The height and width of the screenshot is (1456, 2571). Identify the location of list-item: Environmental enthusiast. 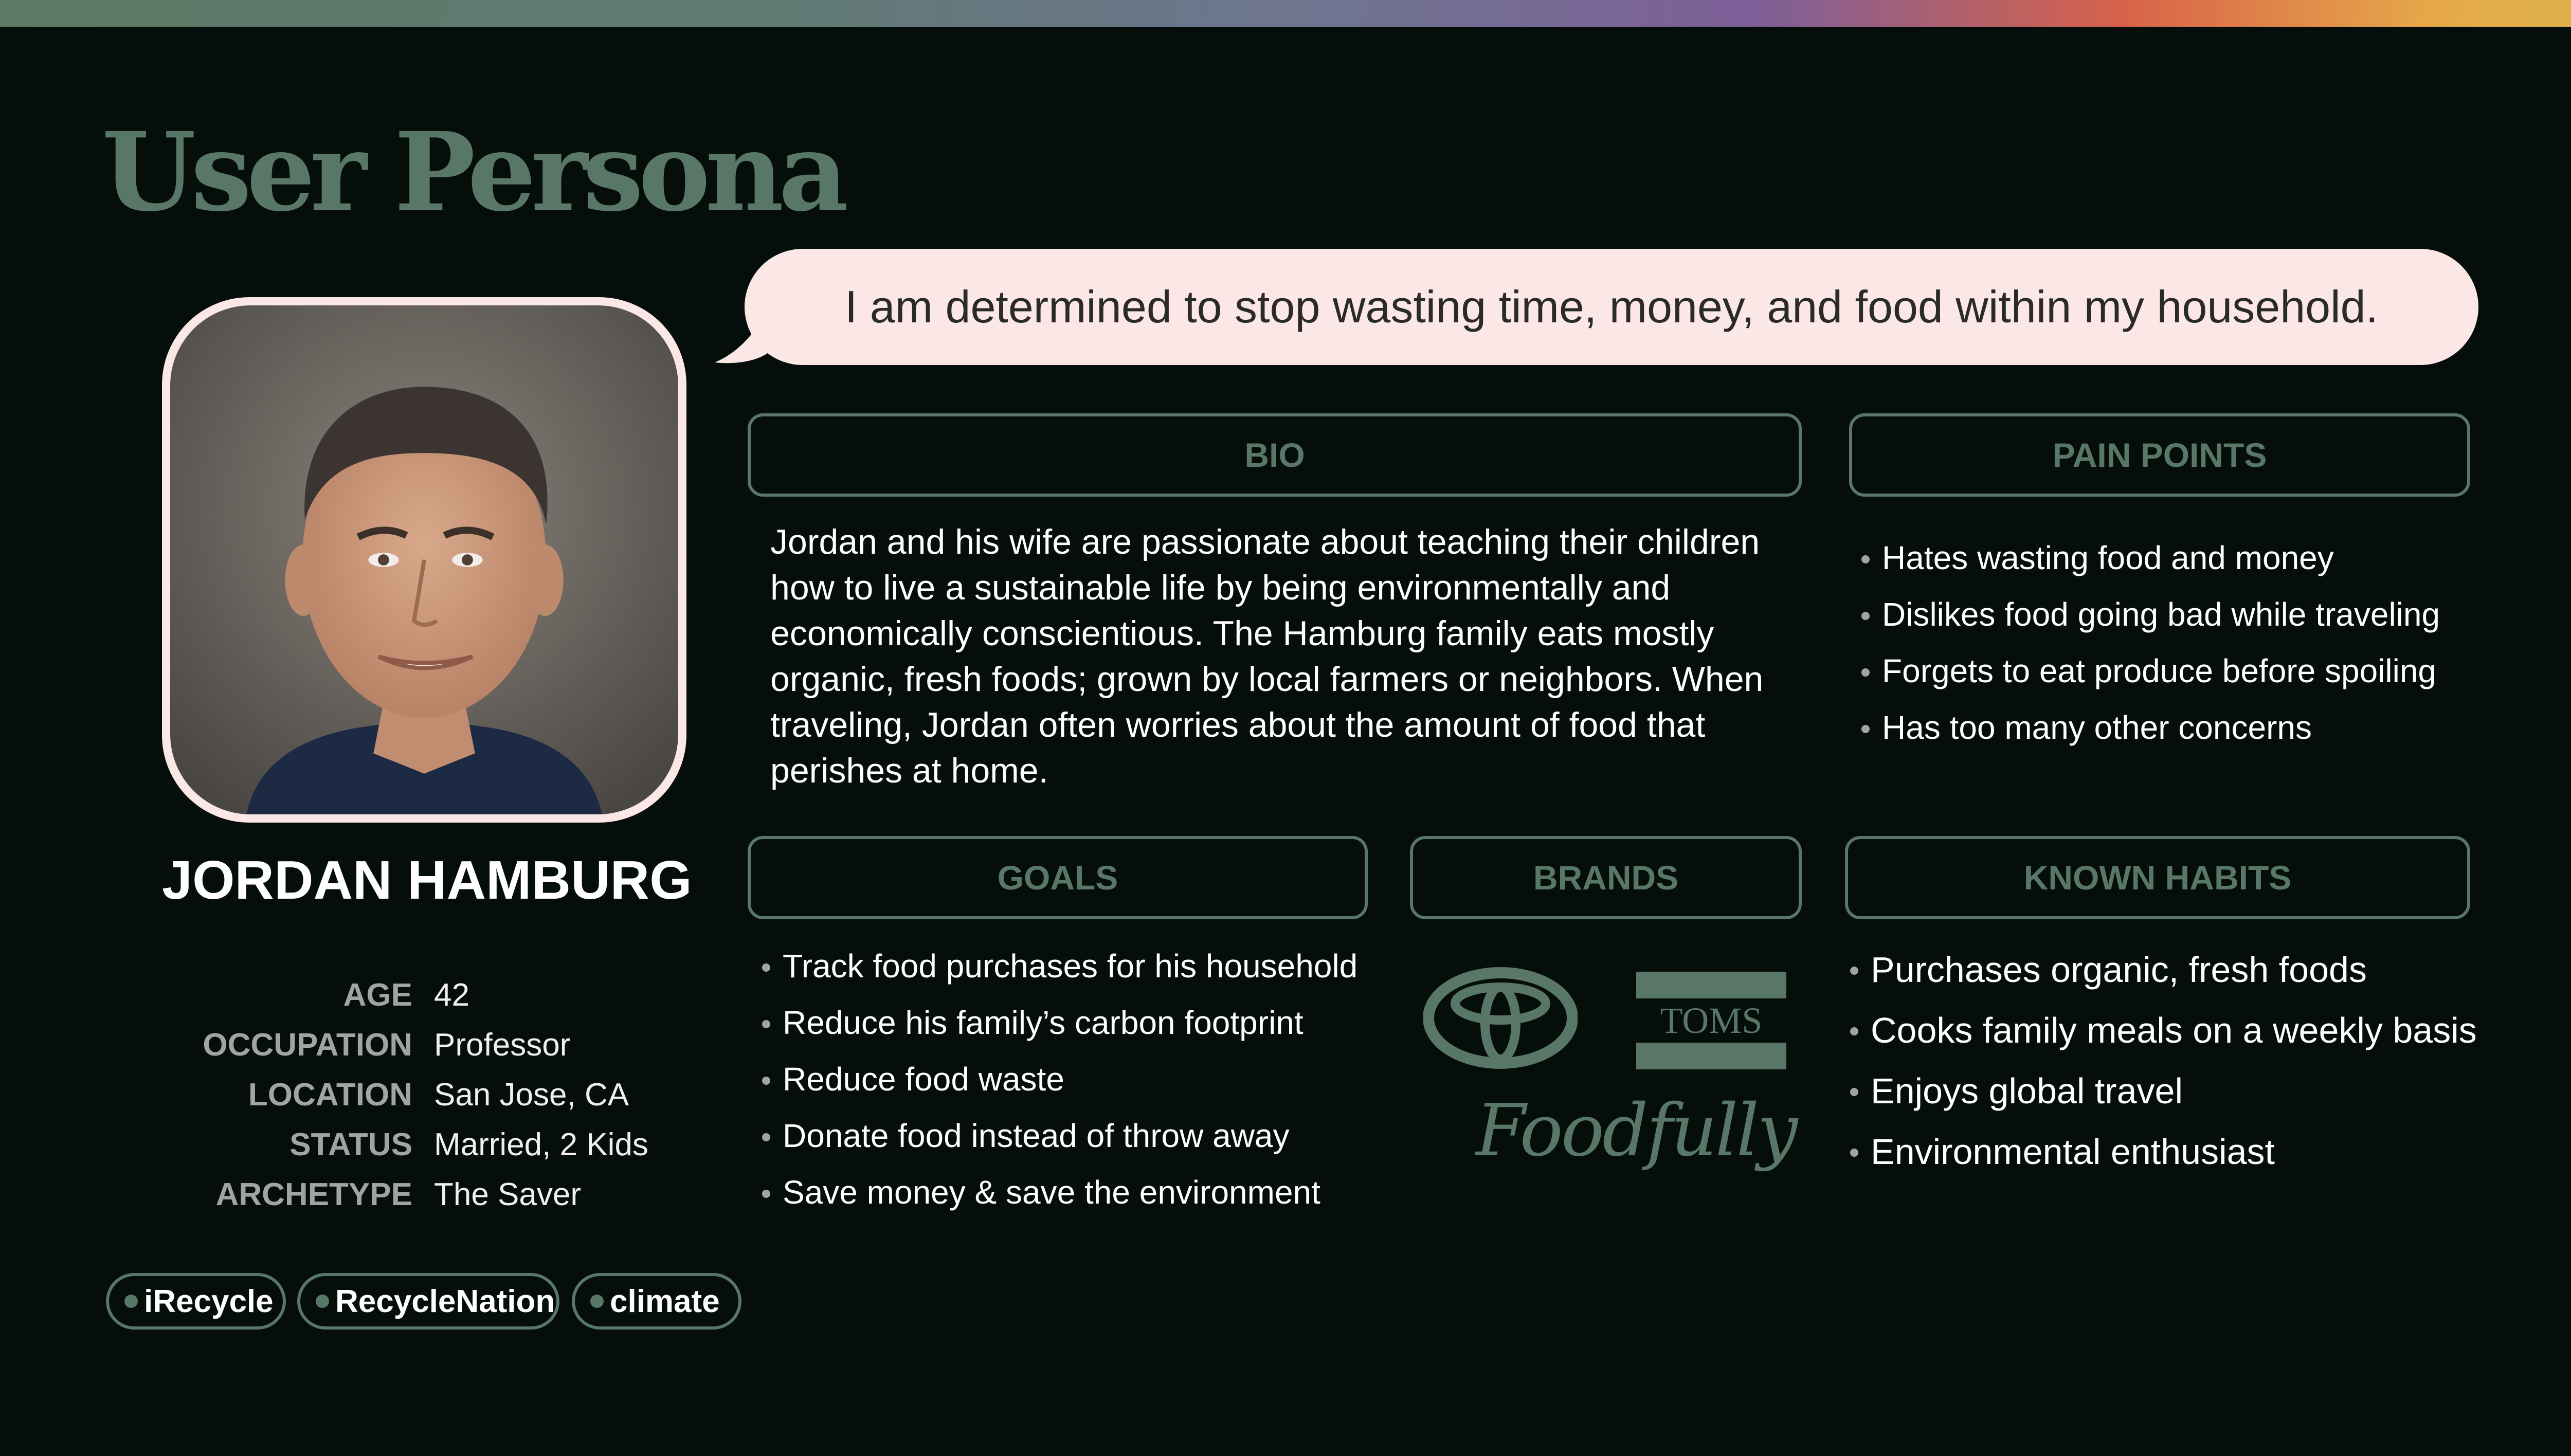
(2163, 1162).